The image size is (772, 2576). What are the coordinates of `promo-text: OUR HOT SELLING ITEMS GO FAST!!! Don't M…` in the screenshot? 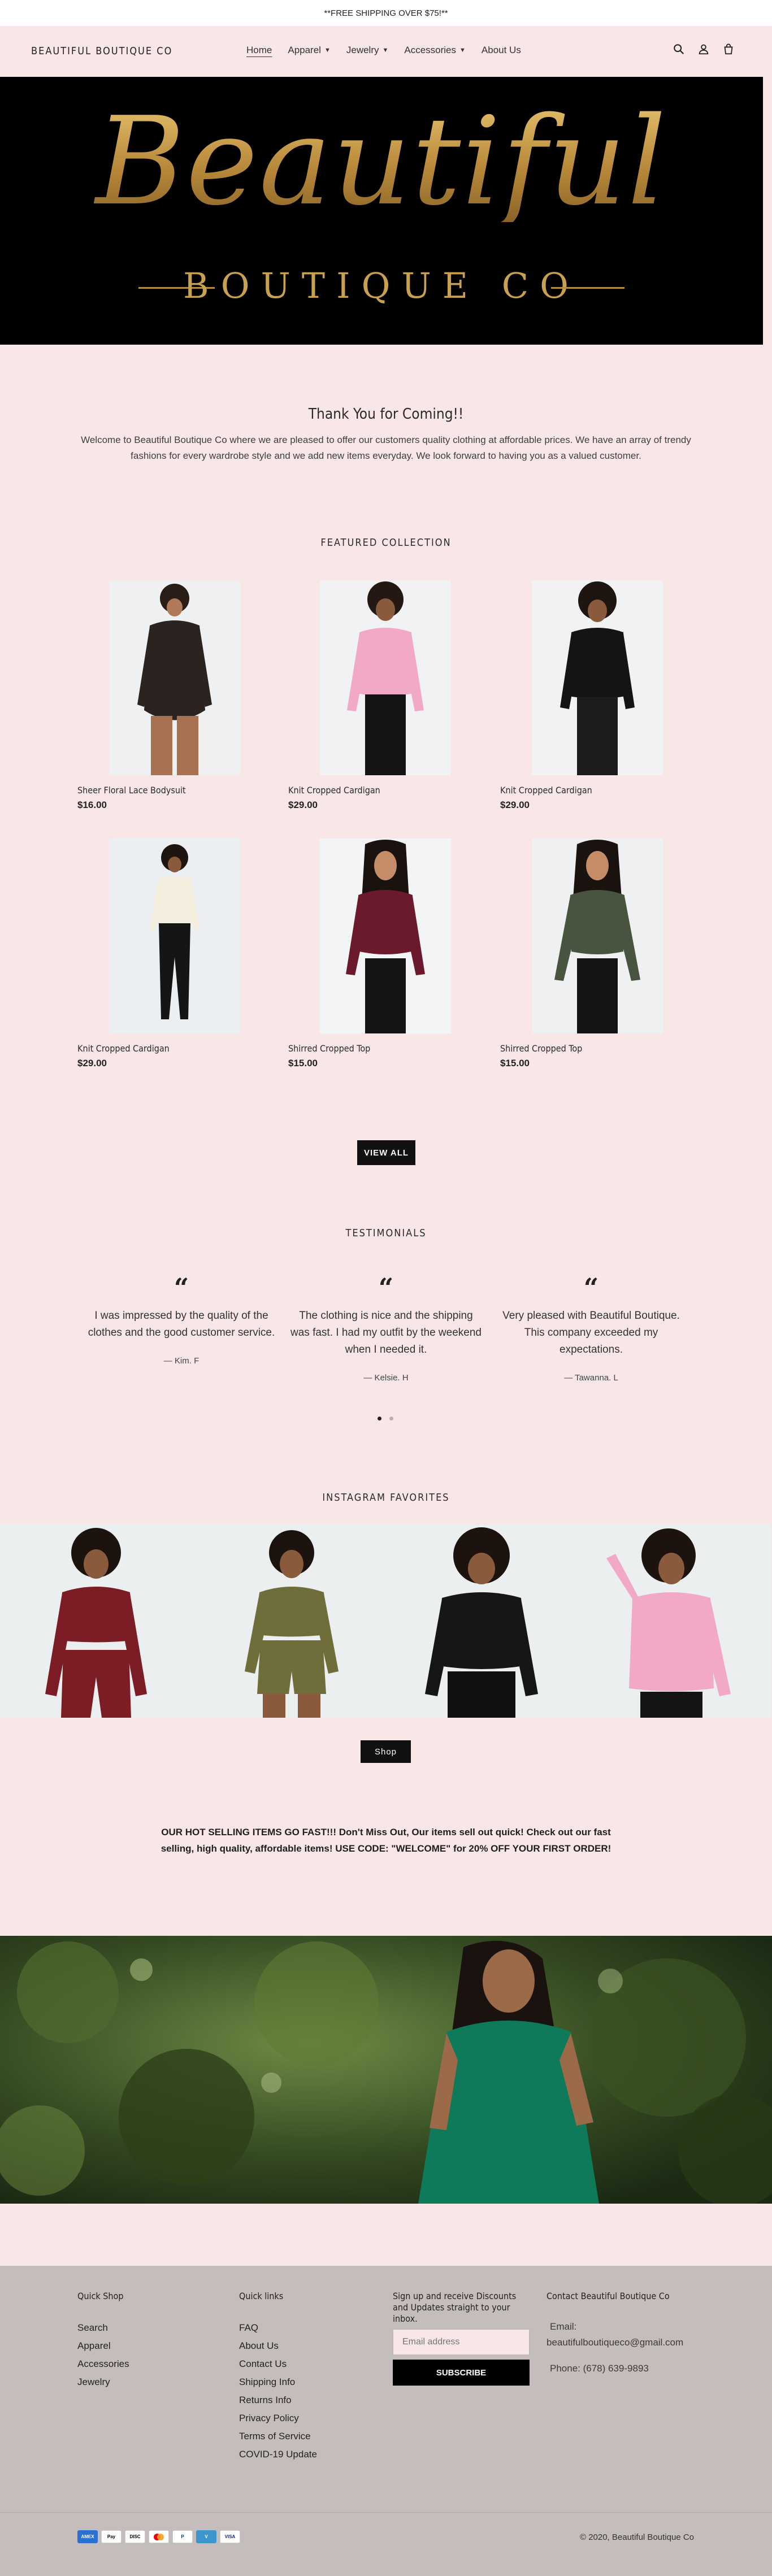 It's located at (386, 1840).